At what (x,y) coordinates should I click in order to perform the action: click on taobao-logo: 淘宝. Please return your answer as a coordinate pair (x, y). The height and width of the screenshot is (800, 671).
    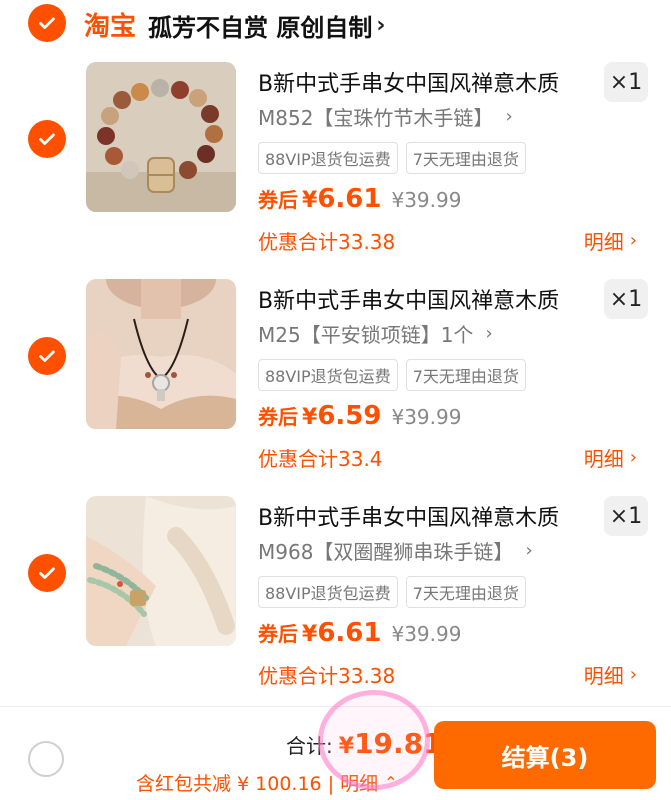
    Looking at the image, I should click on (110, 27).